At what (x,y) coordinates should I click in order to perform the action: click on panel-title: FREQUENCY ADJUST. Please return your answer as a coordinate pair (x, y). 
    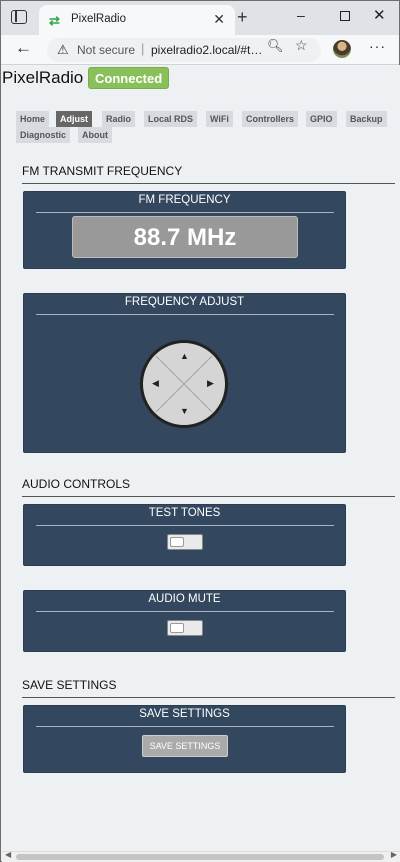
    Looking at the image, I should click on (184, 302).